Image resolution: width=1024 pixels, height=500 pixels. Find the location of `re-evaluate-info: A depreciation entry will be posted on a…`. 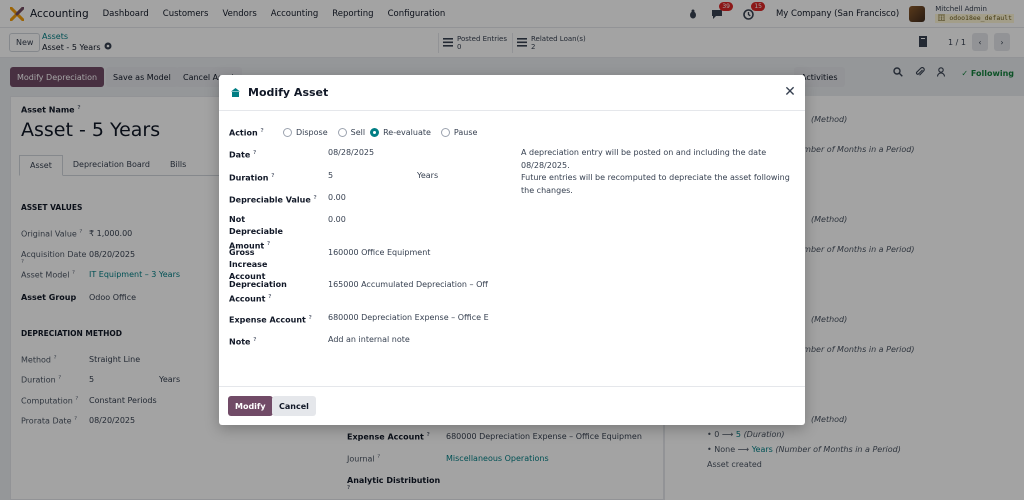

re-evaluate-info: A depreciation entry will be posted on a… is located at coordinates (659, 172).